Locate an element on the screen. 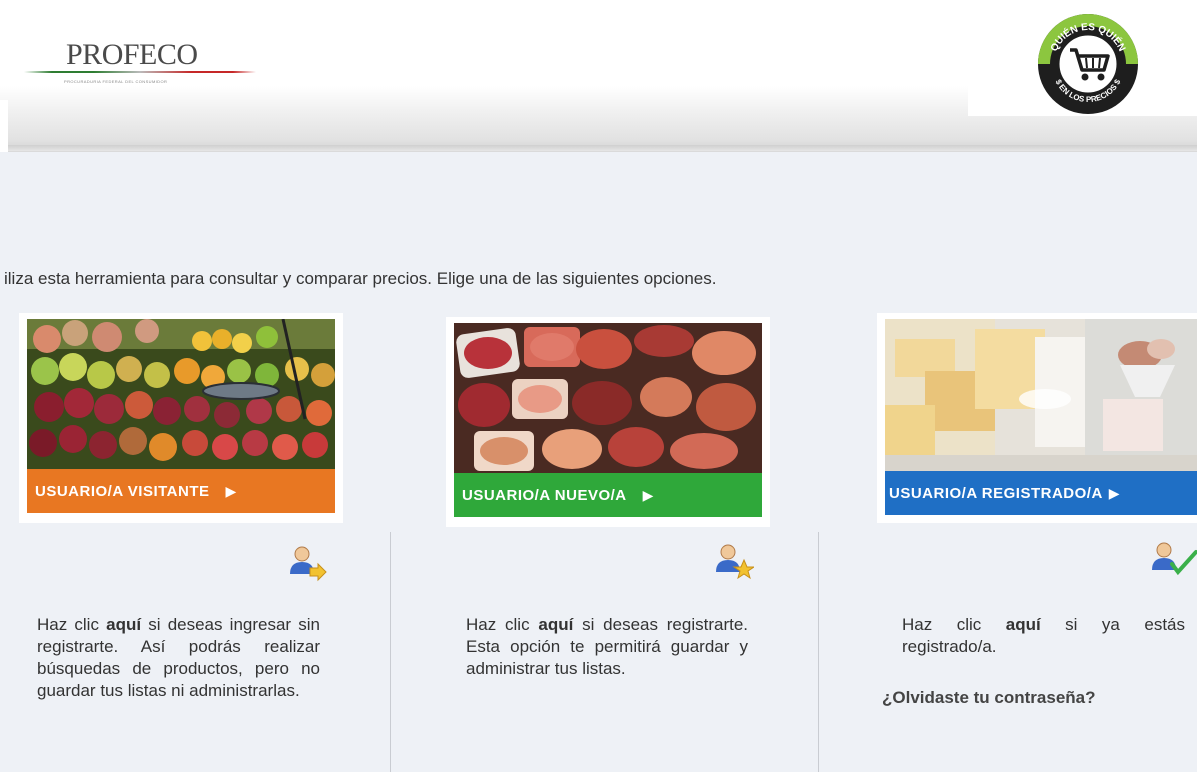  card-visitante: USUARIO/A VISITANTE ▶ is located at coordinates (181, 418).